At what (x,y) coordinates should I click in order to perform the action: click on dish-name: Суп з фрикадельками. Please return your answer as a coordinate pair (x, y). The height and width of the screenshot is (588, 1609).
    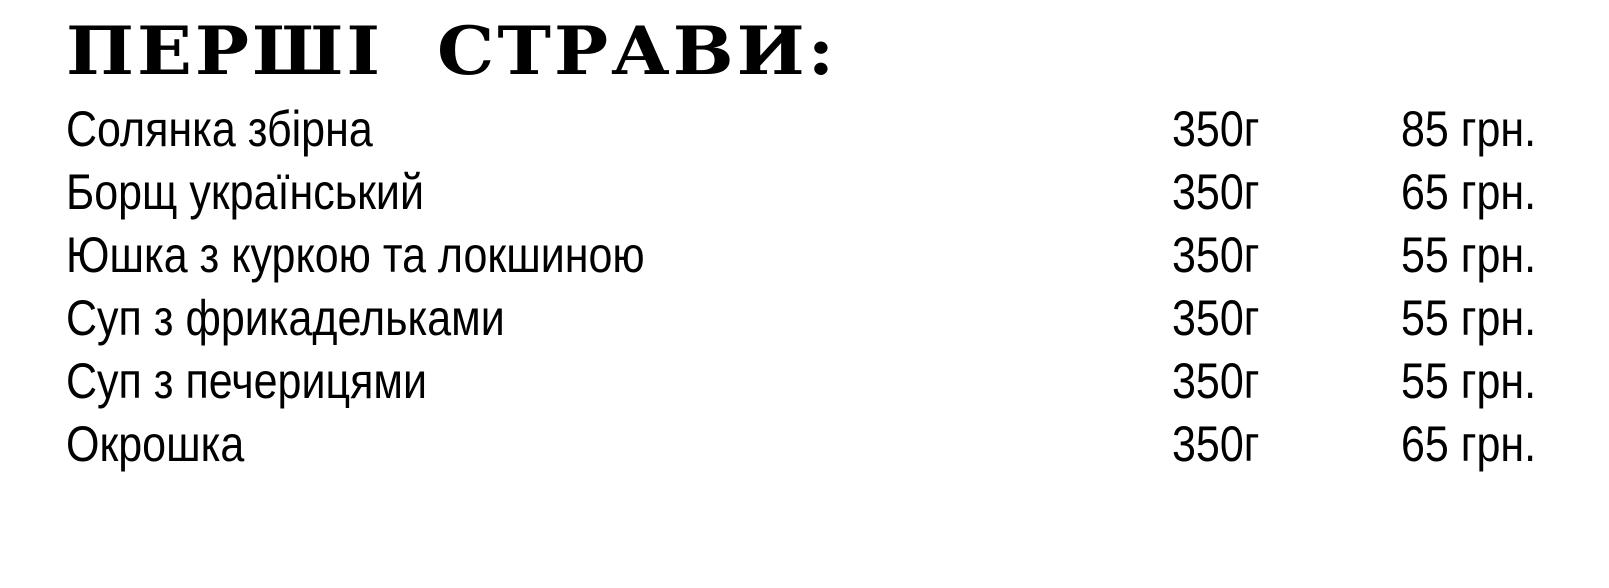
    Looking at the image, I should click on (285, 318).